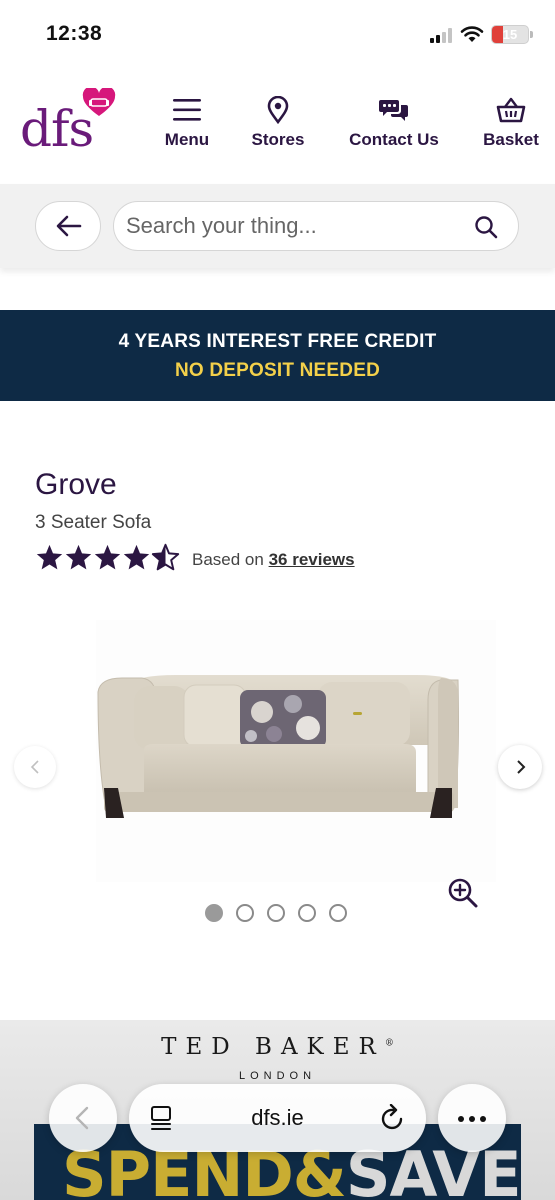  I want to click on site-header: dfs Menu Stores Contact Us Basket, so click(277, 127).